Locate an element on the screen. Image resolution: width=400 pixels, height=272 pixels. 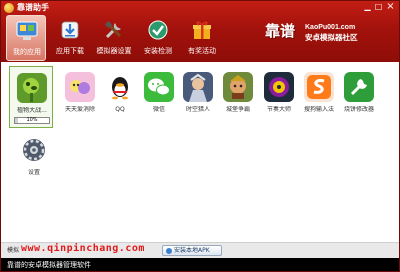
brand-site: KaoPu001.com is located at coordinates (330, 27).